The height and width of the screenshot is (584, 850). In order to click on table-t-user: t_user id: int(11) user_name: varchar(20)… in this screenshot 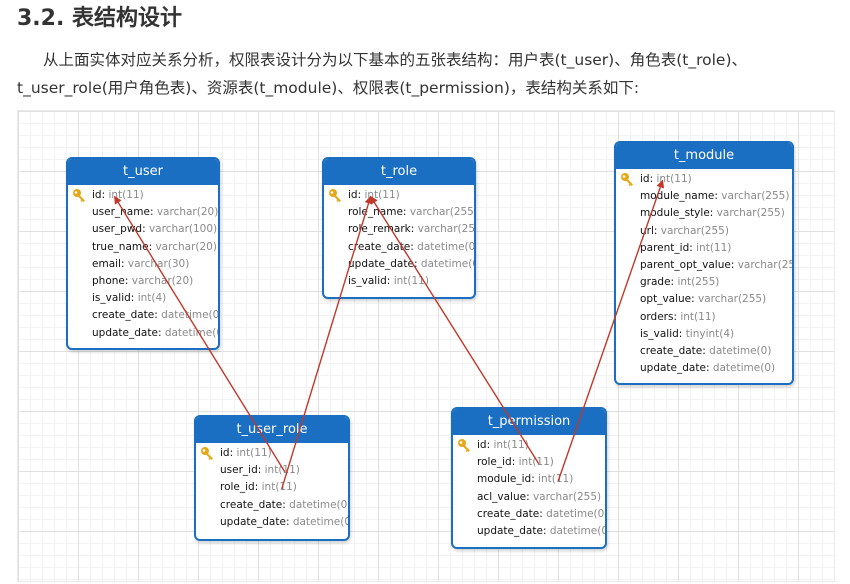, I will do `click(143, 253)`.